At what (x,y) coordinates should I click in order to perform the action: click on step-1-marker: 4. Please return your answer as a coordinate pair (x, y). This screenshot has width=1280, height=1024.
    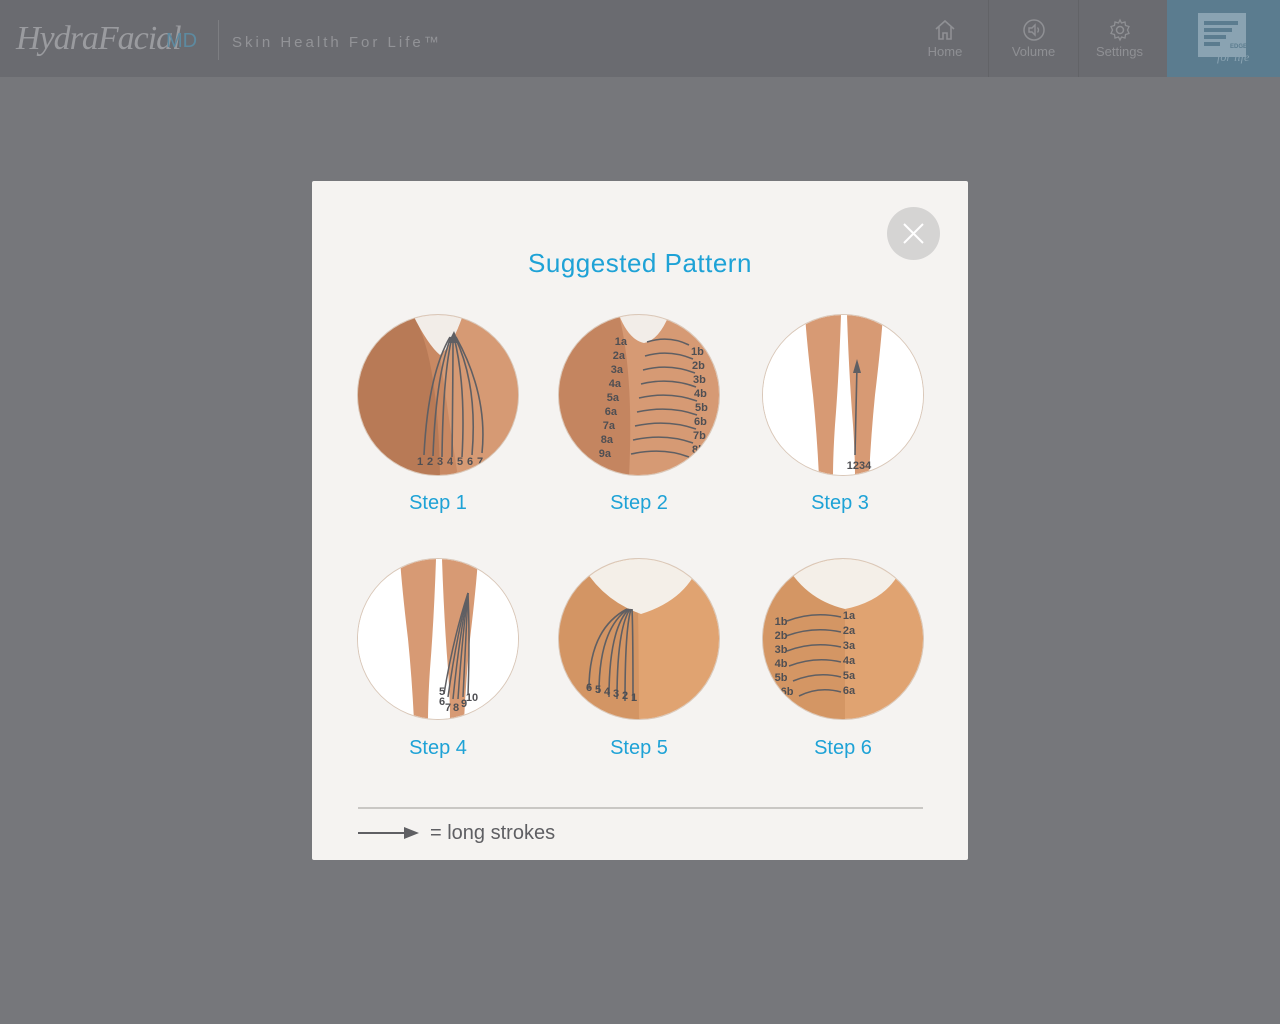
    Looking at the image, I should click on (450, 462).